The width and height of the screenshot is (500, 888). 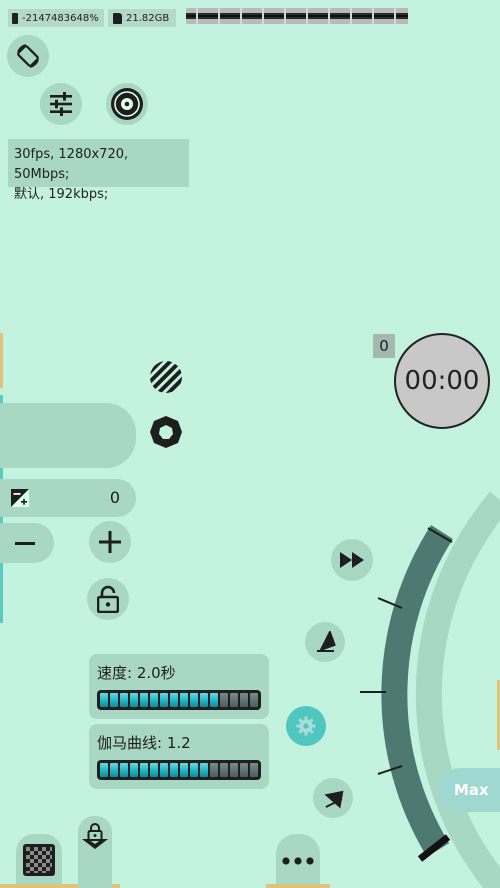 What do you see at coordinates (297, 16) in the screenshot?
I see `level-meter` at bounding box center [297, 16].